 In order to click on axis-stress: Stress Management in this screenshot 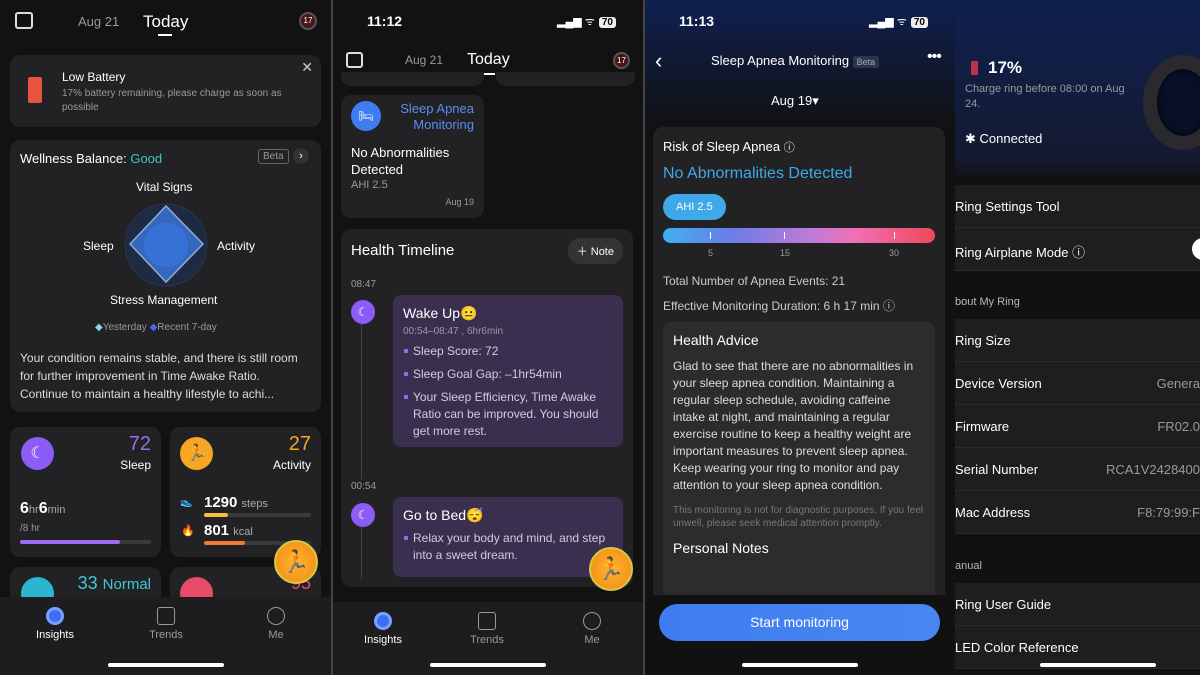, I will do `click(164, 300)`.